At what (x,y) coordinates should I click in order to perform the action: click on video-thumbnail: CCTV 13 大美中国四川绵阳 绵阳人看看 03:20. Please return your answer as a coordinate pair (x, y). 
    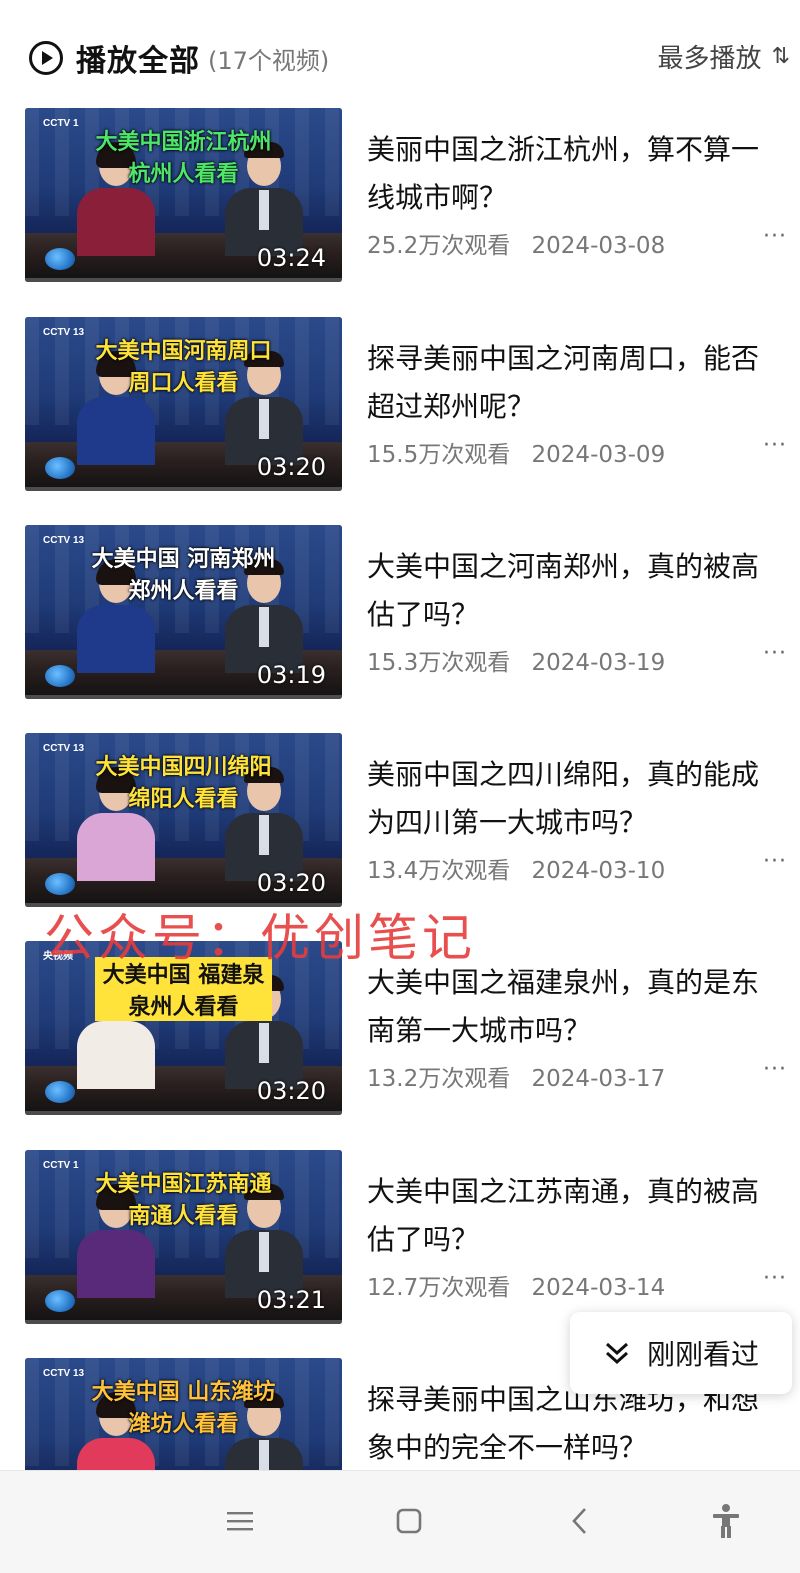
    Looking at the image, I should click on (183, 820).